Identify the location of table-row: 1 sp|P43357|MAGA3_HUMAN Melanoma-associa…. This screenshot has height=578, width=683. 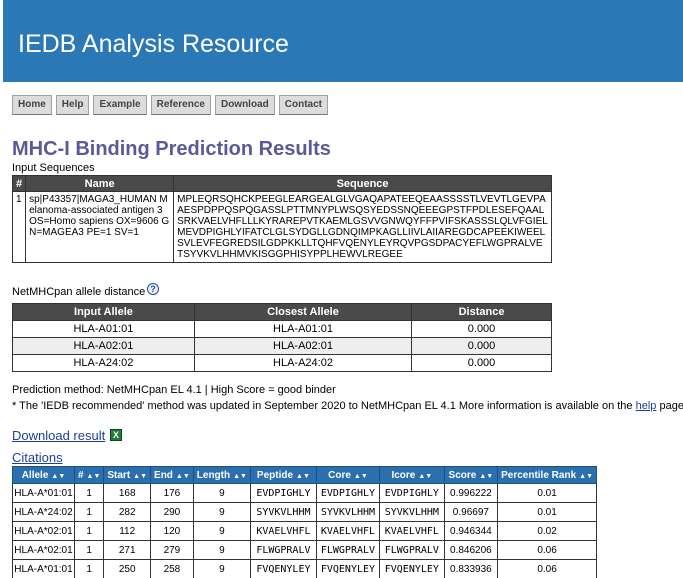
(281, 227).